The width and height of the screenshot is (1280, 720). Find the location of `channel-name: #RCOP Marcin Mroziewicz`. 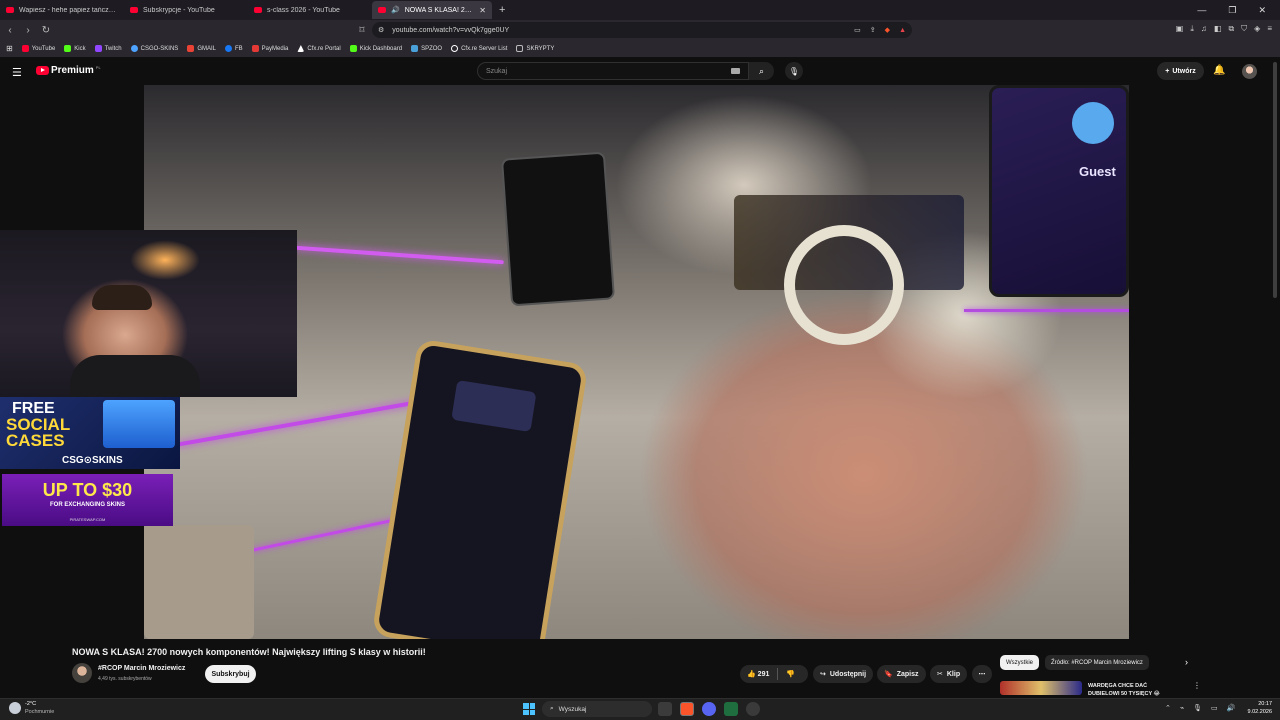

channel-name: #RCOP Marcin Mroziewicz is located at coordinates (141, 668).